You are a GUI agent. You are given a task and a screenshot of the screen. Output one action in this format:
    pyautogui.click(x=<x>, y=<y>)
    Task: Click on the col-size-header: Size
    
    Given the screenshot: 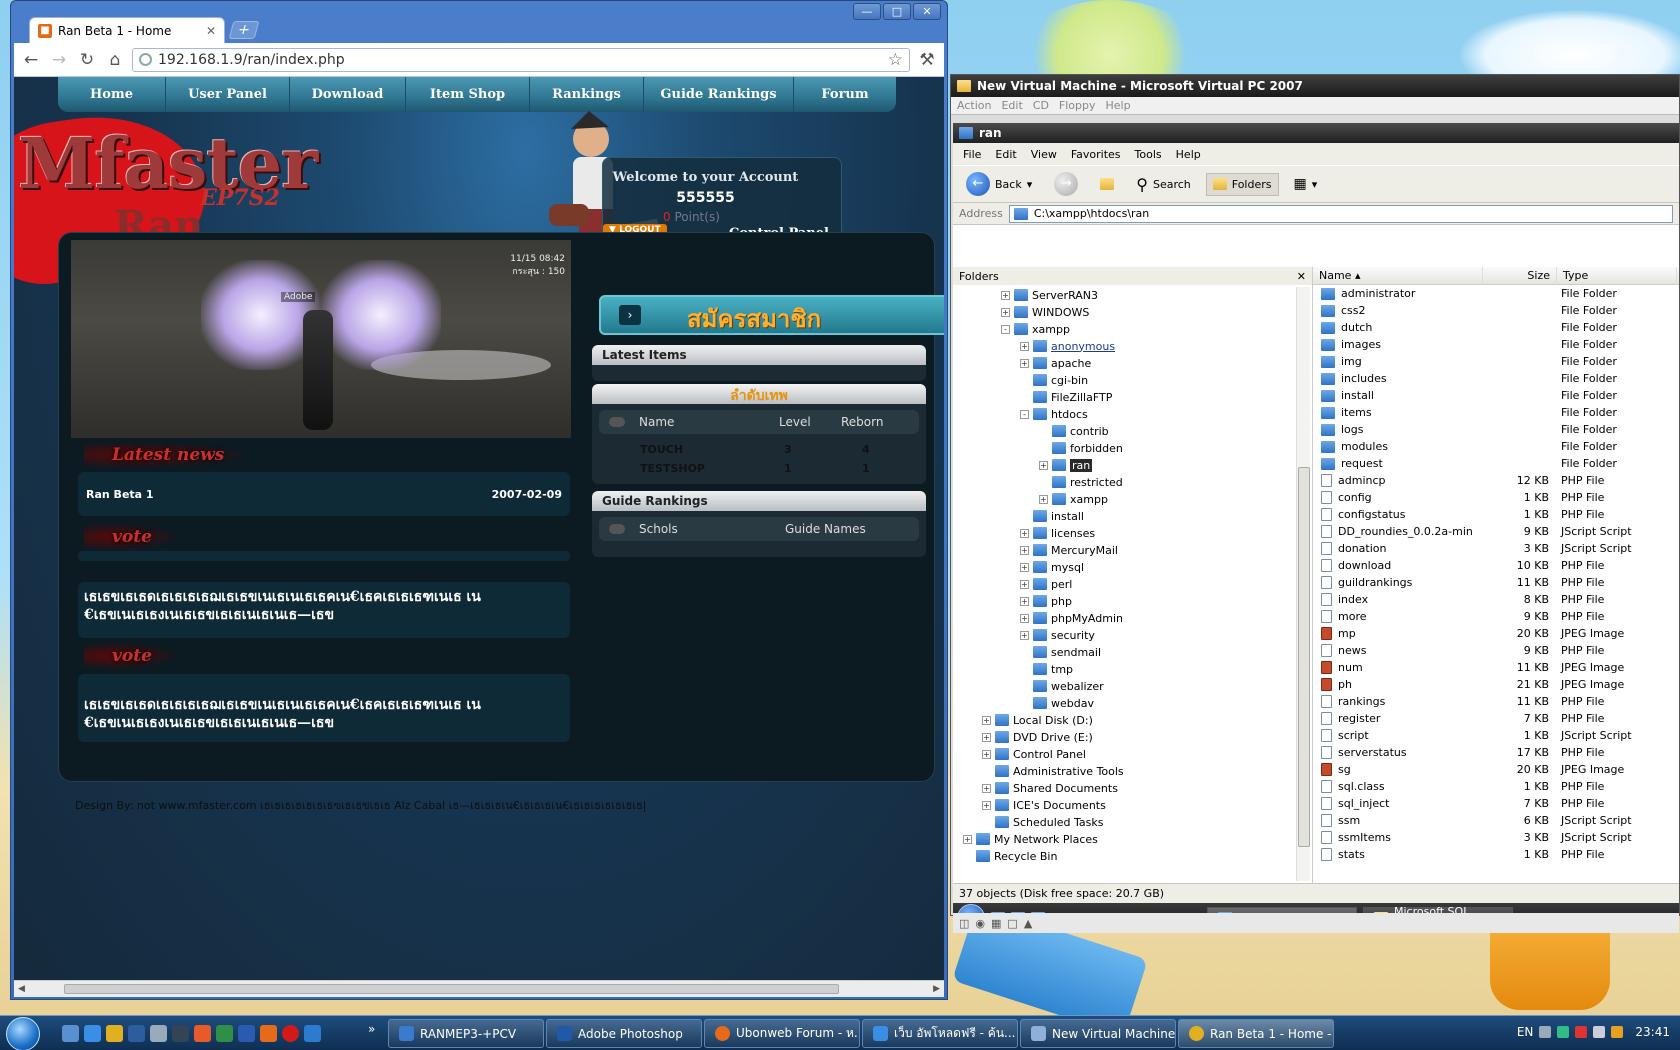 What is the action you would take?
    pyautogui.click(x=1520, y=276)
    